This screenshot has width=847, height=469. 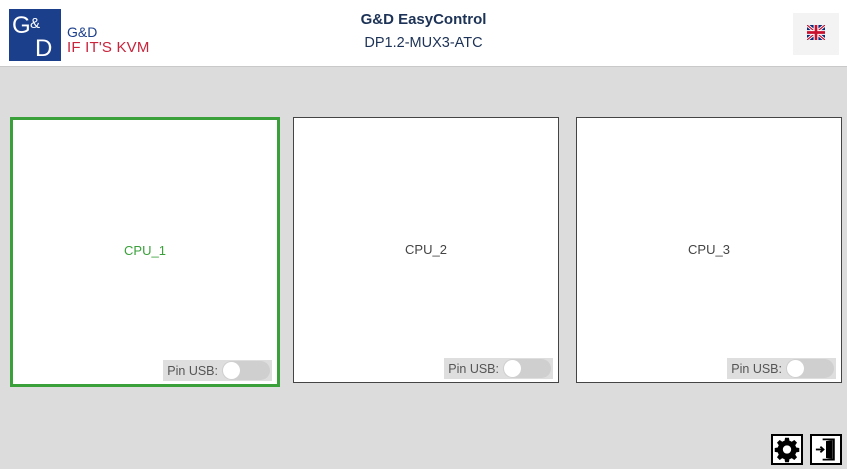 I want to click on language-button, so click(x=816, y=34).